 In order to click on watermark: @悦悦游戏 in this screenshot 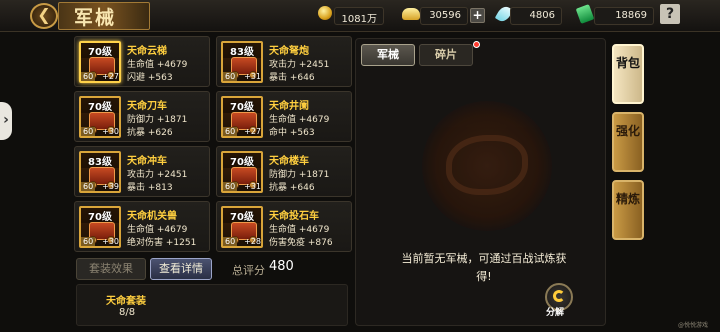, I will do `click(693, 325)`.